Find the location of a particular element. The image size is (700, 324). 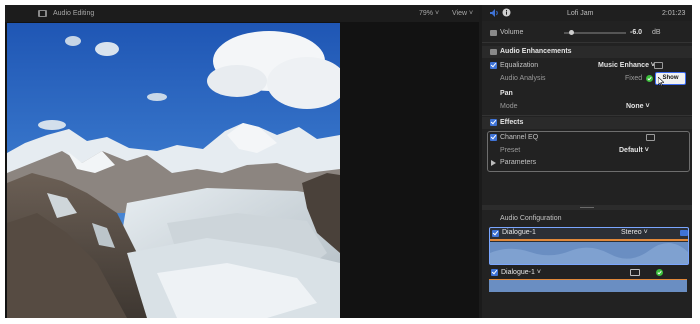

channel-eq-row: Channel EQ is located at coordinates (587, 138).